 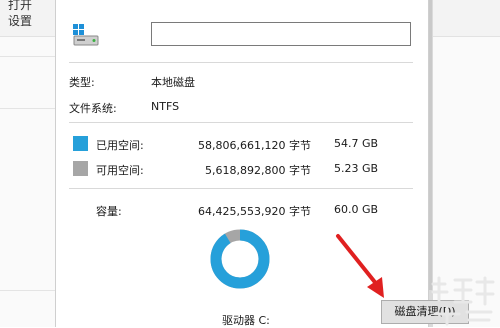 What do you see at coordinates (258, 170) in the screenshot?
I see `free-space-bytes: 5,618,892,800 字节` at bounding box center [258, 170].